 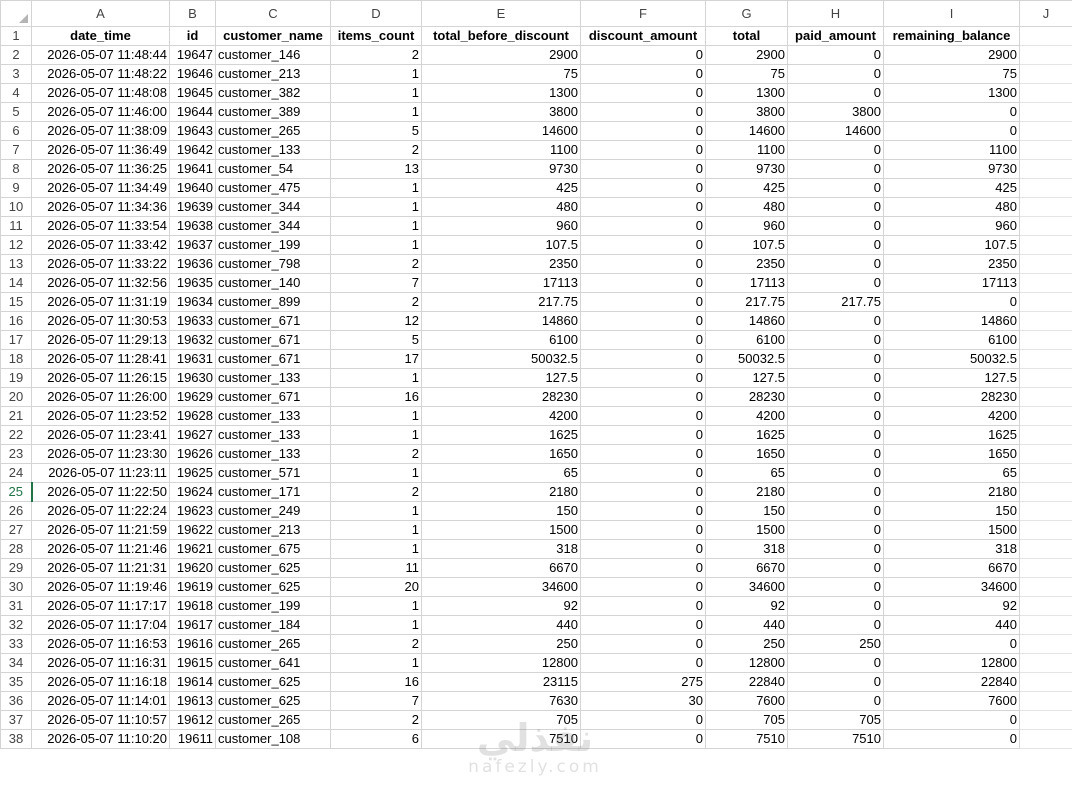 What do you see at coordinates (100, 55) in the screenshot?
I see `cell-date-time: 2026-05-07 11:48:44` at bounding box center [100, 55].